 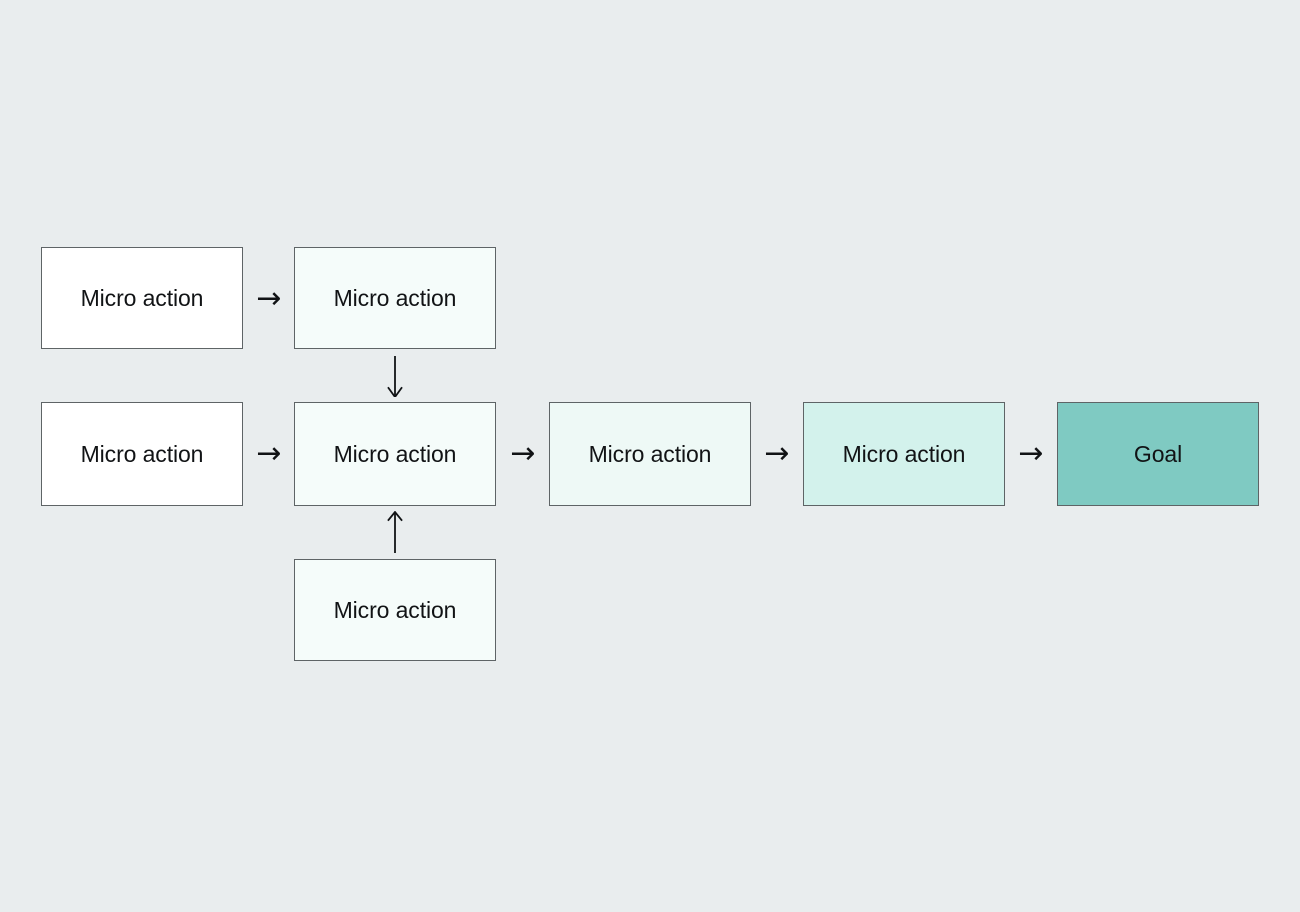 I want to click on arrow-down-icon, so click(x=395, y=377).